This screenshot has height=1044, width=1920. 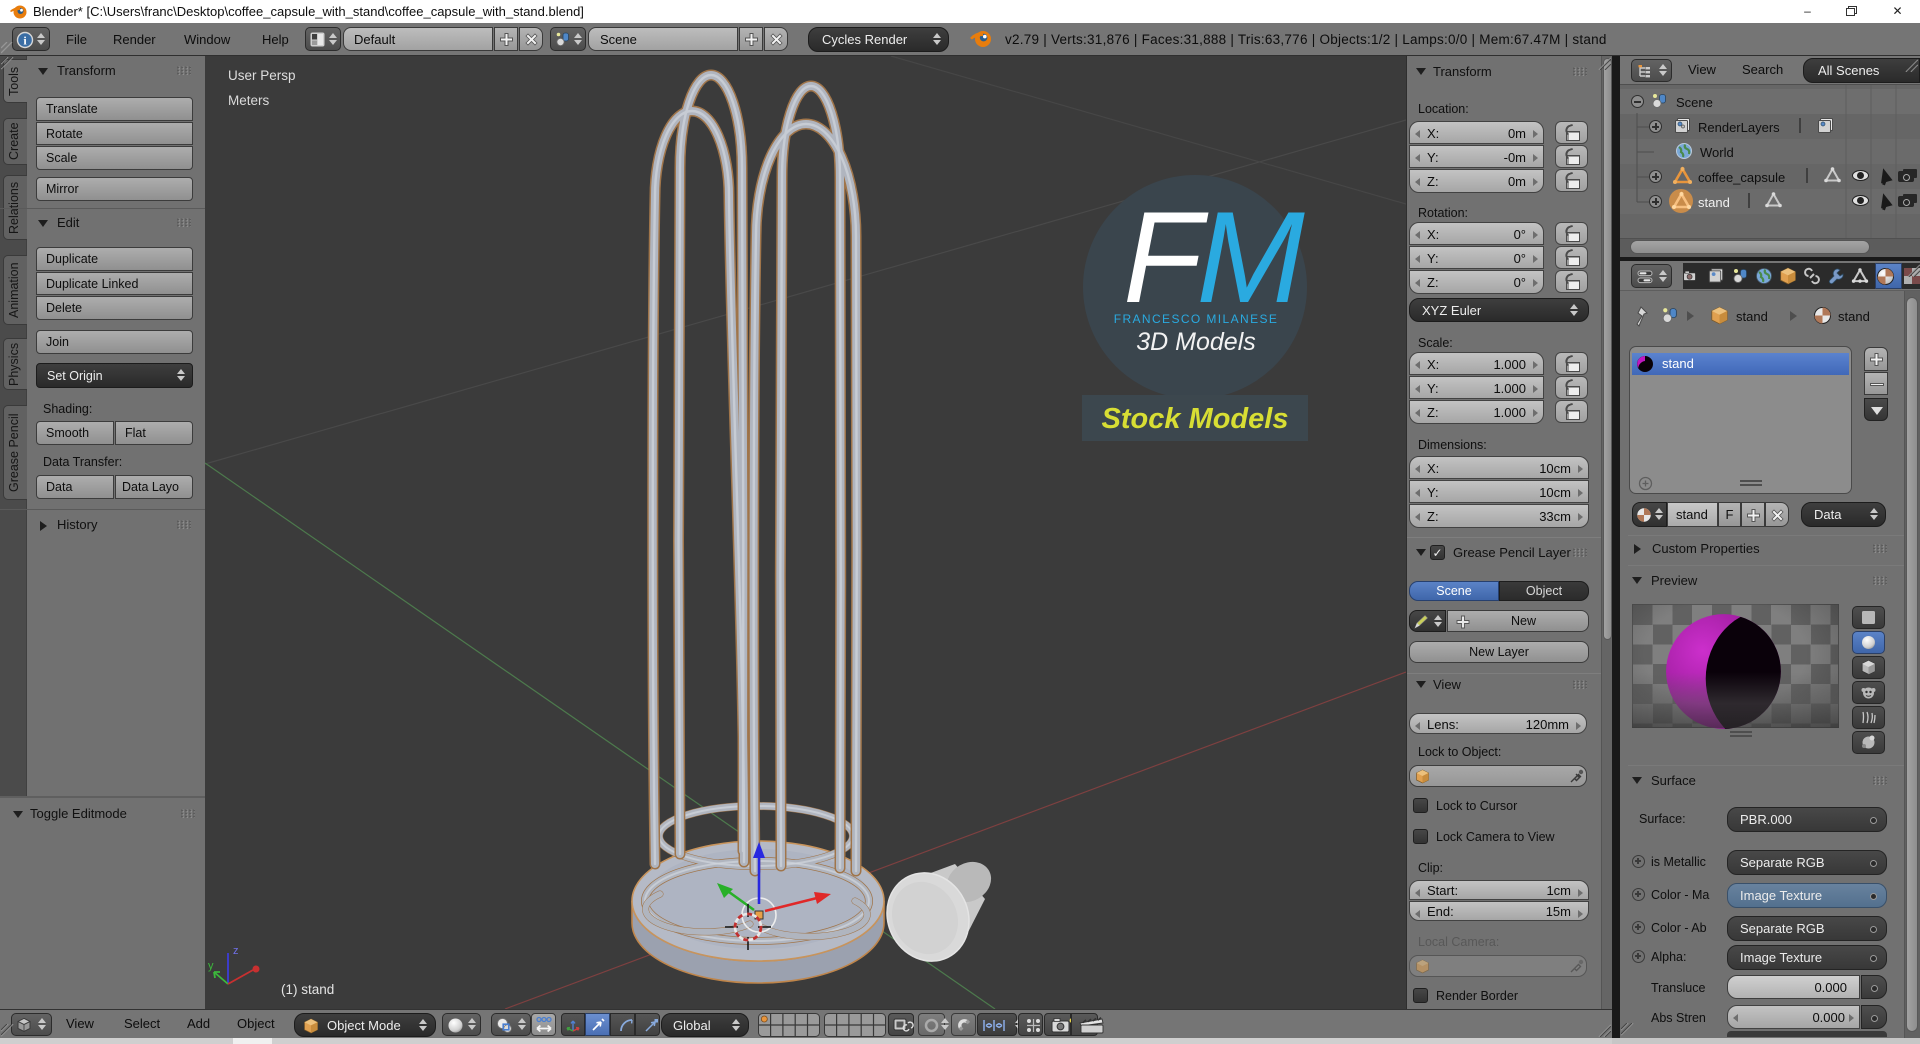 I want to click on svg-text: User Persp, so click(x=262, y=75).